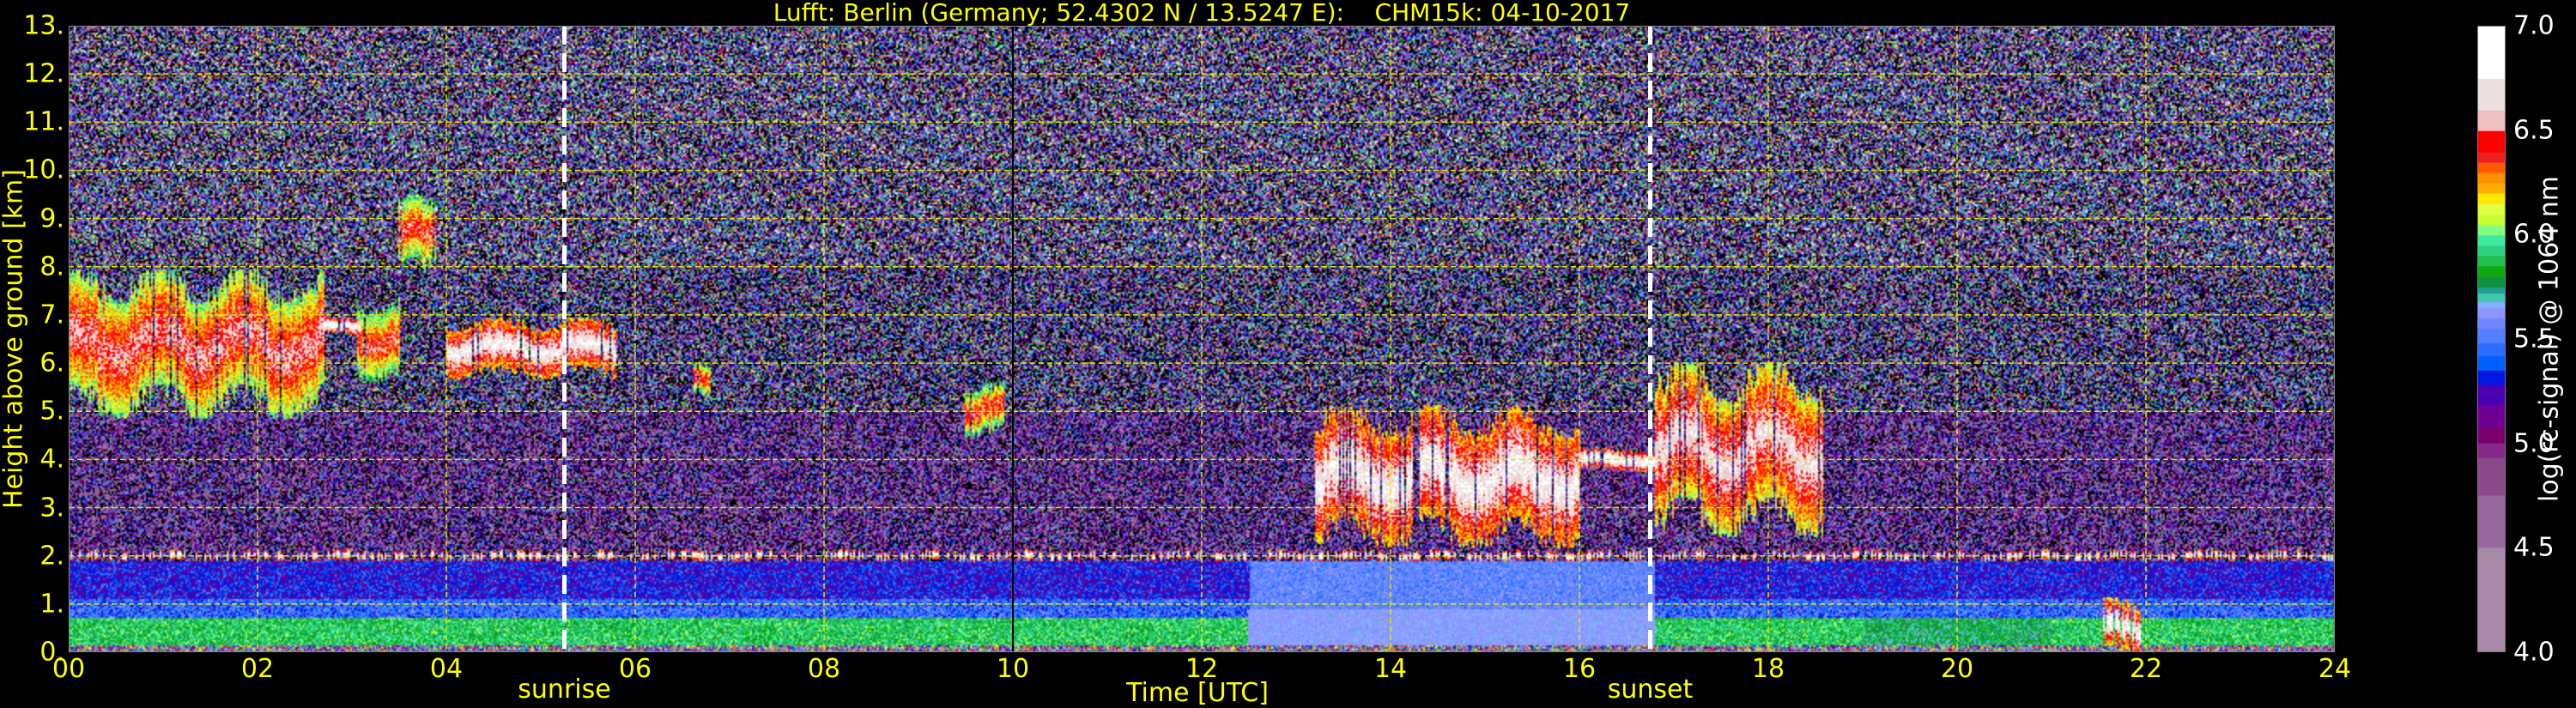 Image resolution: width=2576 pixels, height=708 pixels. What do you see at coordinates (1579, 669) in the screenshot?
I see `x-tick-label: 16` at bounding box center [1579, 669].